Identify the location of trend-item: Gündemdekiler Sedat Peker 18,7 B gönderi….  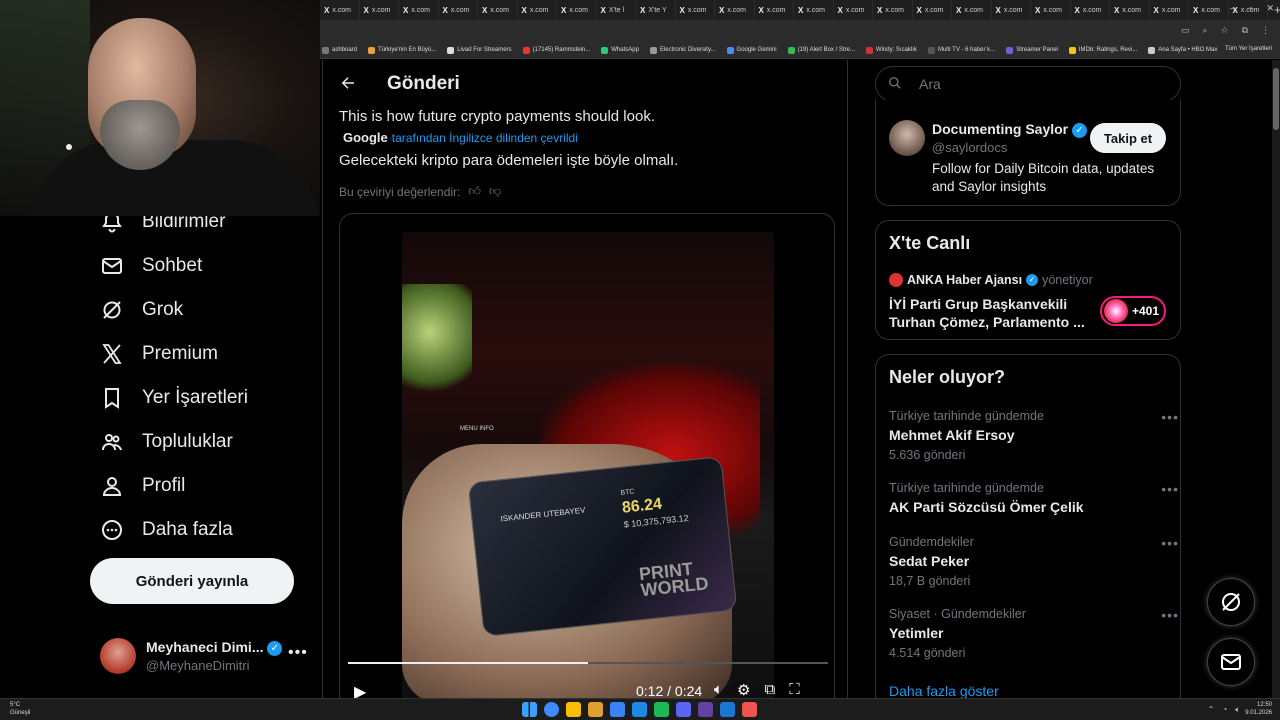
(1033, 561).